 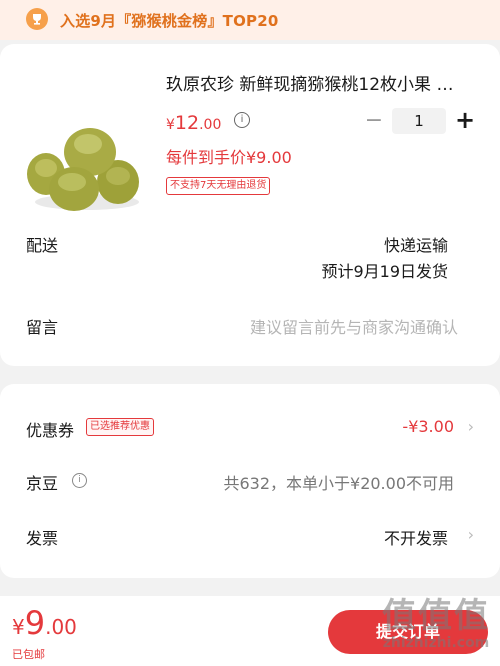 What do you see at coordinates (242, 120) in the screenshot?
I see `price-info-icon: i` at bounding box center [242, 120].